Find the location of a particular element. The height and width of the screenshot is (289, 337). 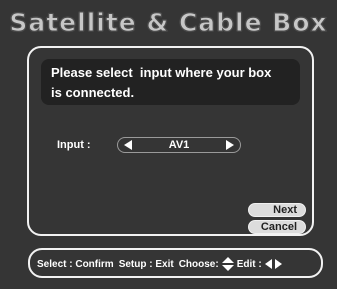

next-button: Next is located at coordinates (277, 210).